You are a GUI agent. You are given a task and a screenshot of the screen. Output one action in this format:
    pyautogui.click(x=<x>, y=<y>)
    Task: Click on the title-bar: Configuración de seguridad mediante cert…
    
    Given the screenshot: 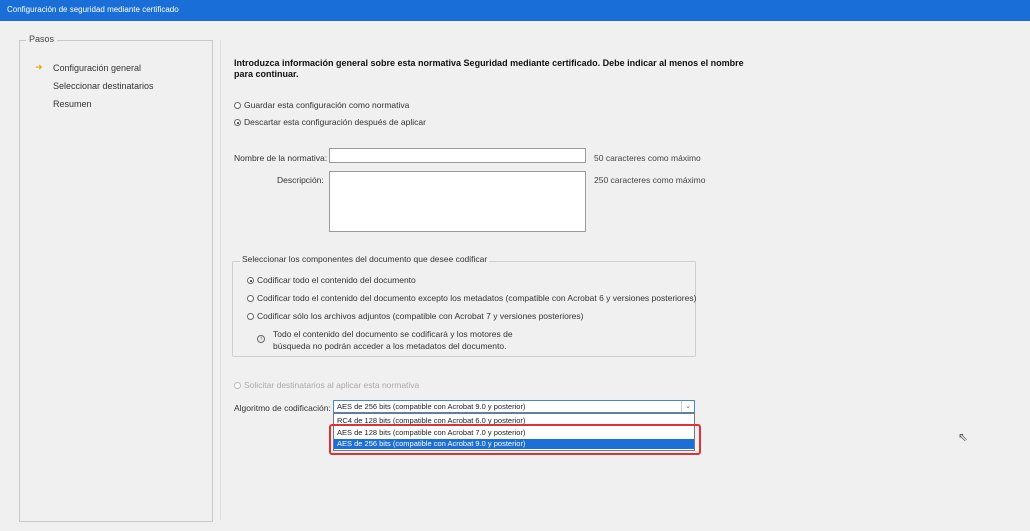 What is the action you would take?
    pyautogui.click(x=515, y=10)
    